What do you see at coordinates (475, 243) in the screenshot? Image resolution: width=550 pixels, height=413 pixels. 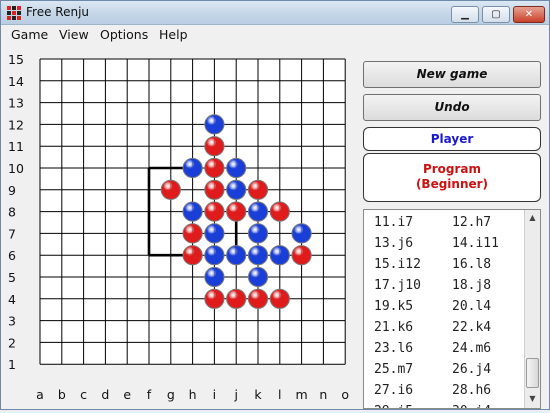 I see `move-red: 14.i11` at bounding box center [475, 243].